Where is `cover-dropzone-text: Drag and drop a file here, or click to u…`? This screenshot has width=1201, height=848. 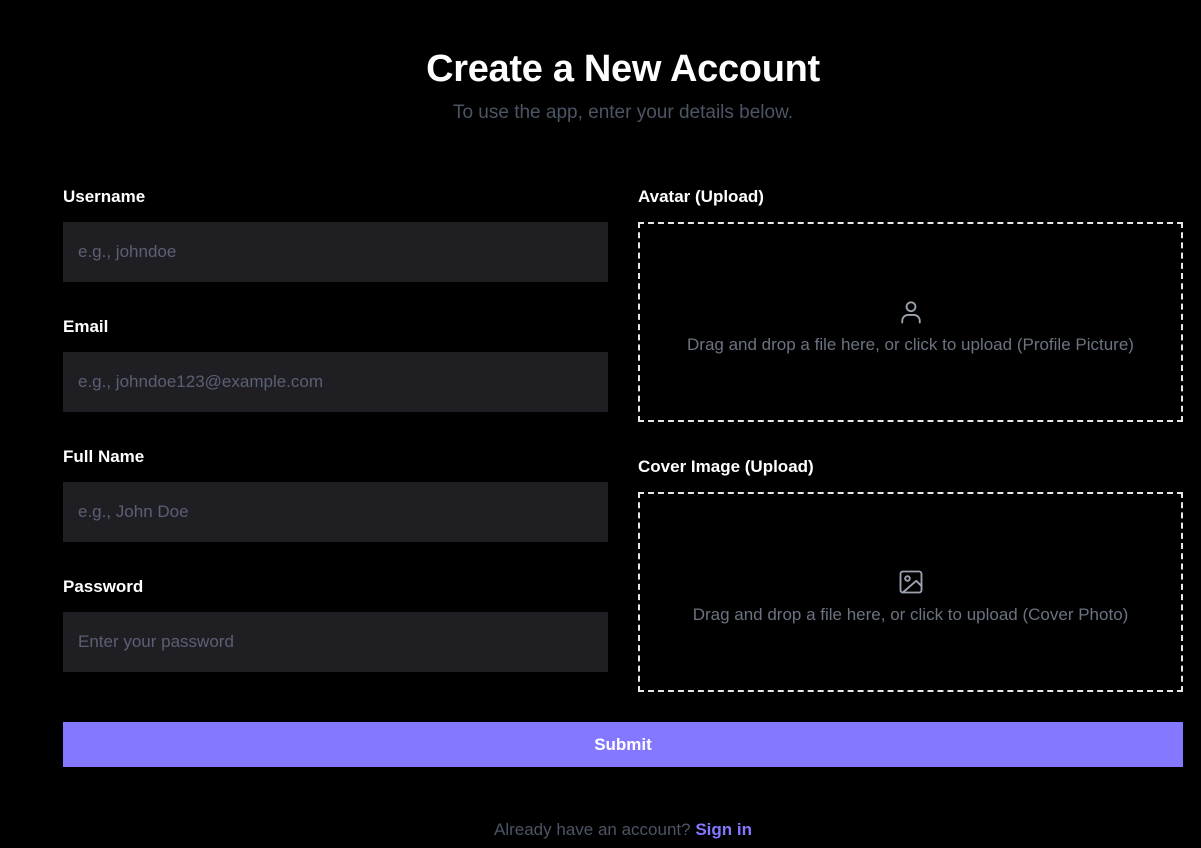 cover-dropzone-text: Drag and drop a file here, or click to u… is located at coordinates (910, 614).